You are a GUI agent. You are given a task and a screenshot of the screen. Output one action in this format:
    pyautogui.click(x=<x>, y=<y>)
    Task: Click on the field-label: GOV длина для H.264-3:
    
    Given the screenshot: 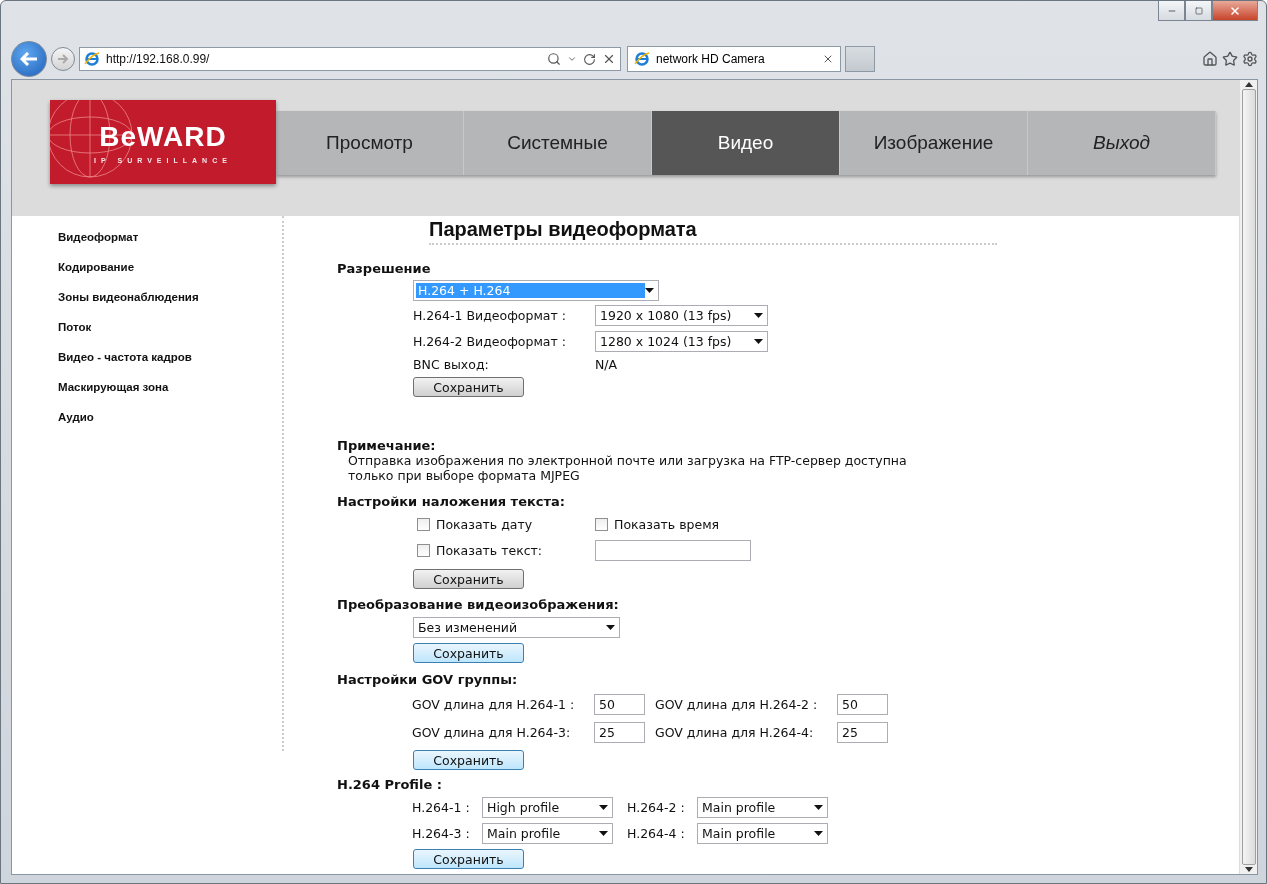 What is the action you would take?
    pyautogui.click(x=492, y=732)
    